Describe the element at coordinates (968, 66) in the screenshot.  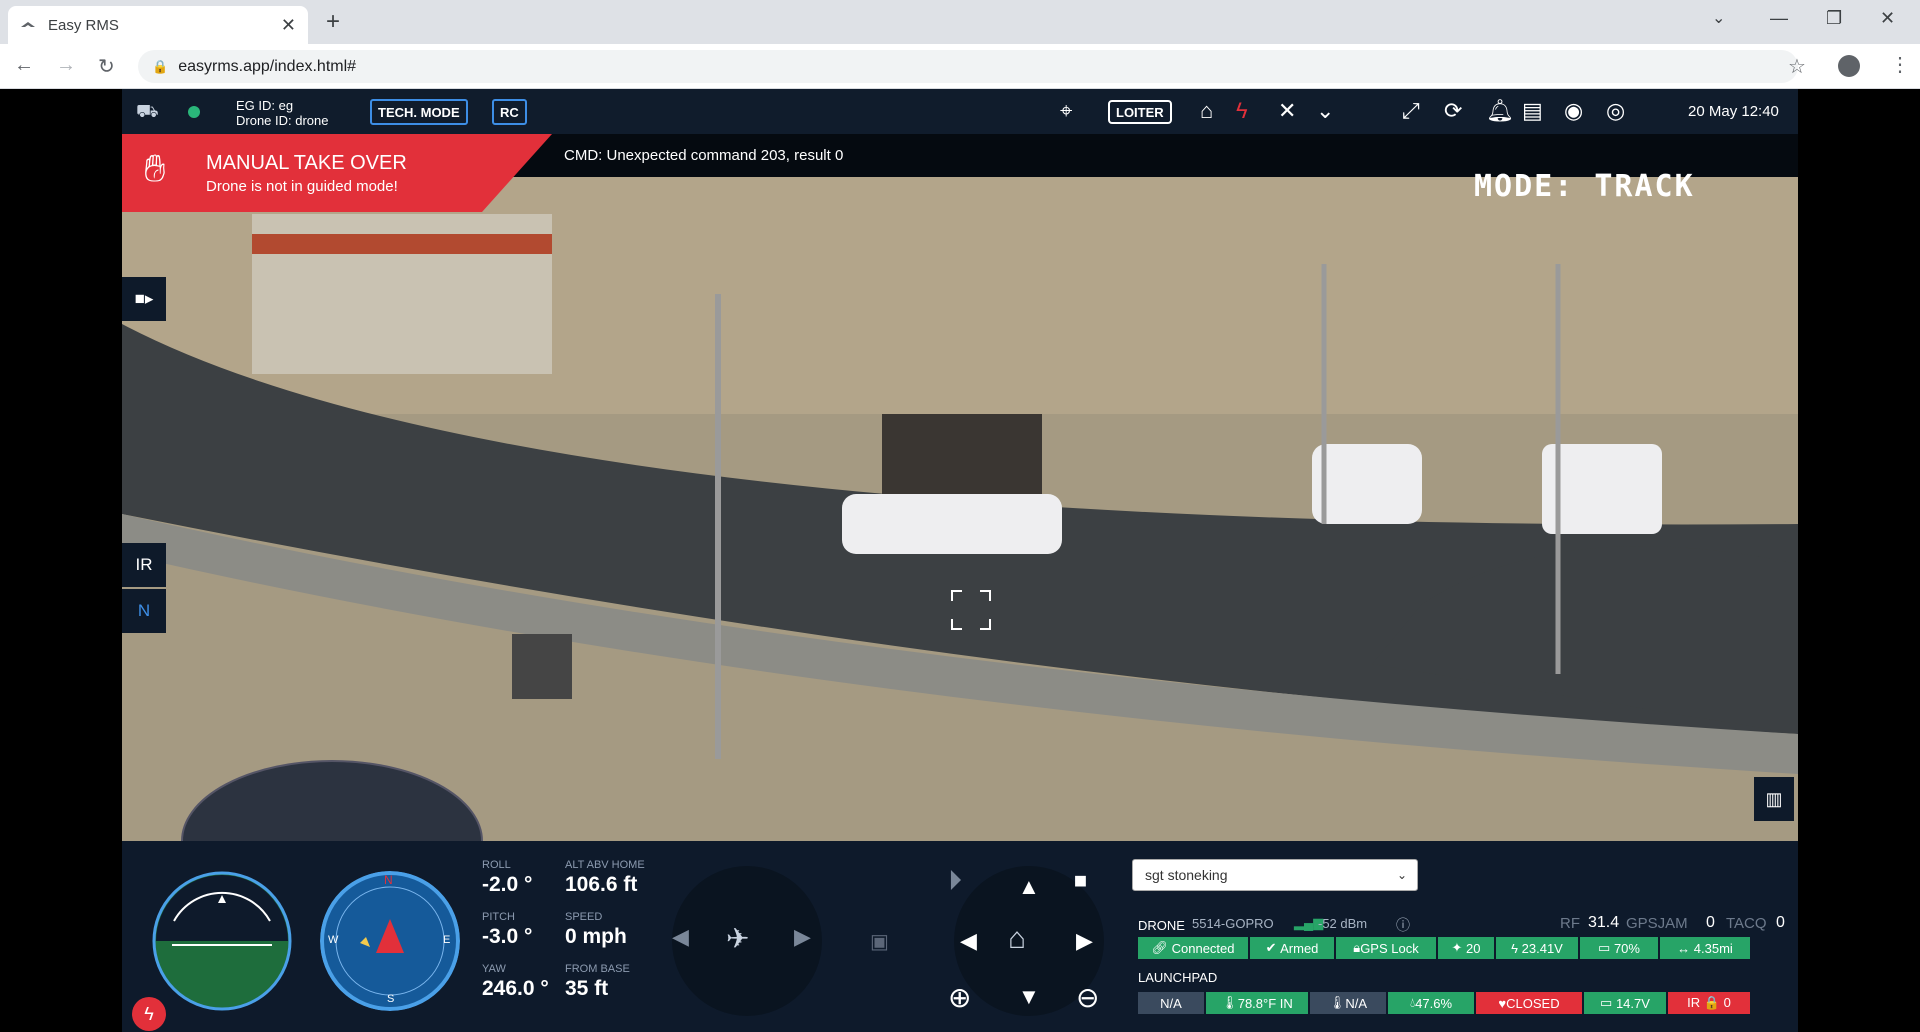
I see `url-input: 🔒 easyrms.app/index.html#` at that location.